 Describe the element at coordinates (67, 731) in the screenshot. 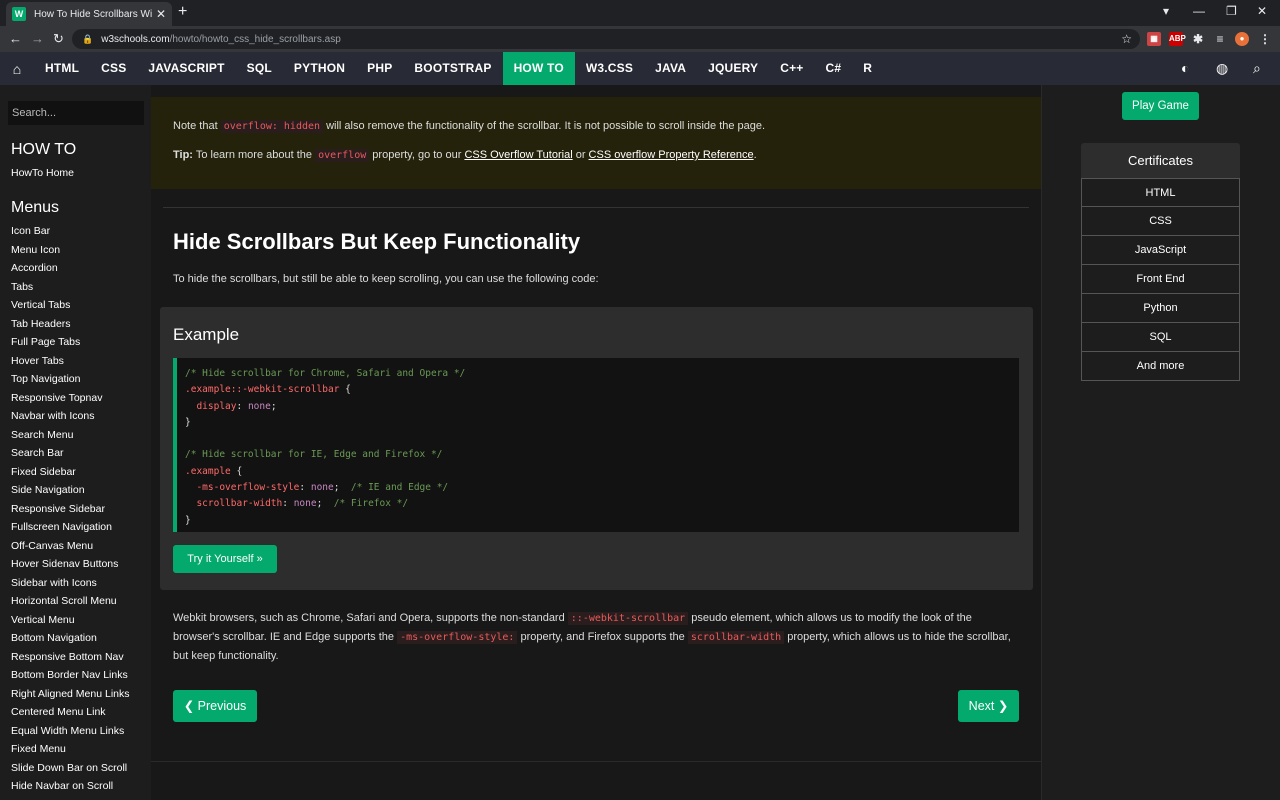

I see `sidebar-link: Equal Width Menu Links` at that location.